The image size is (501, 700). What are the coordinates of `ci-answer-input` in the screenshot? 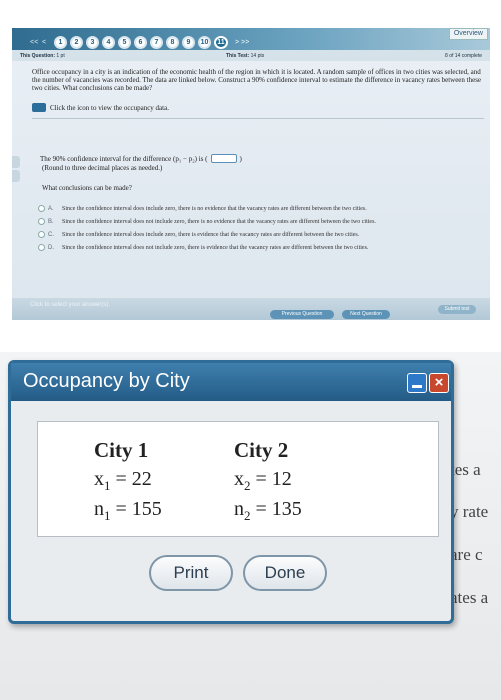 It's located at (223, 158).